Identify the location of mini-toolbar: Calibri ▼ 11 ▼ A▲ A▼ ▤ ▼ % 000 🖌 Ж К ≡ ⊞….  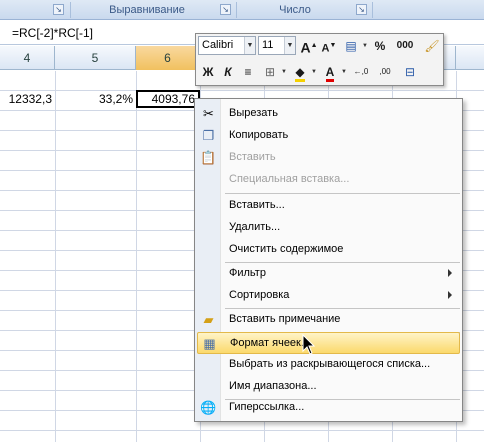
(319, 59).